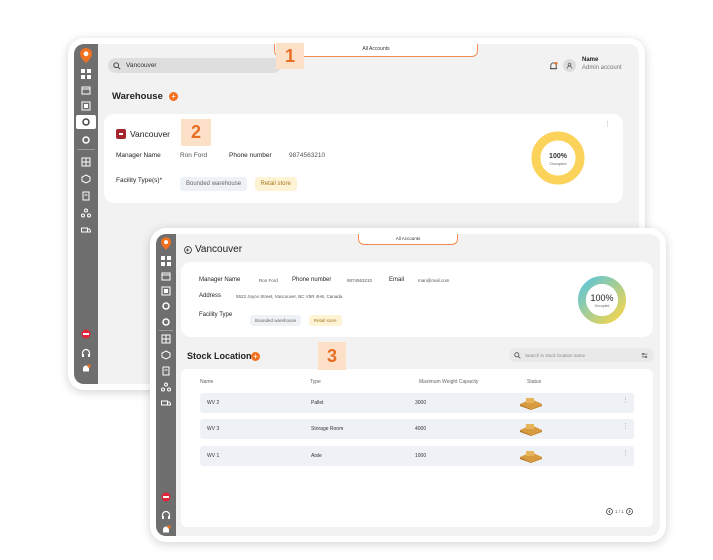 This screenshot has width=713, height=560. I want to click on avatar, so click(569, 65).